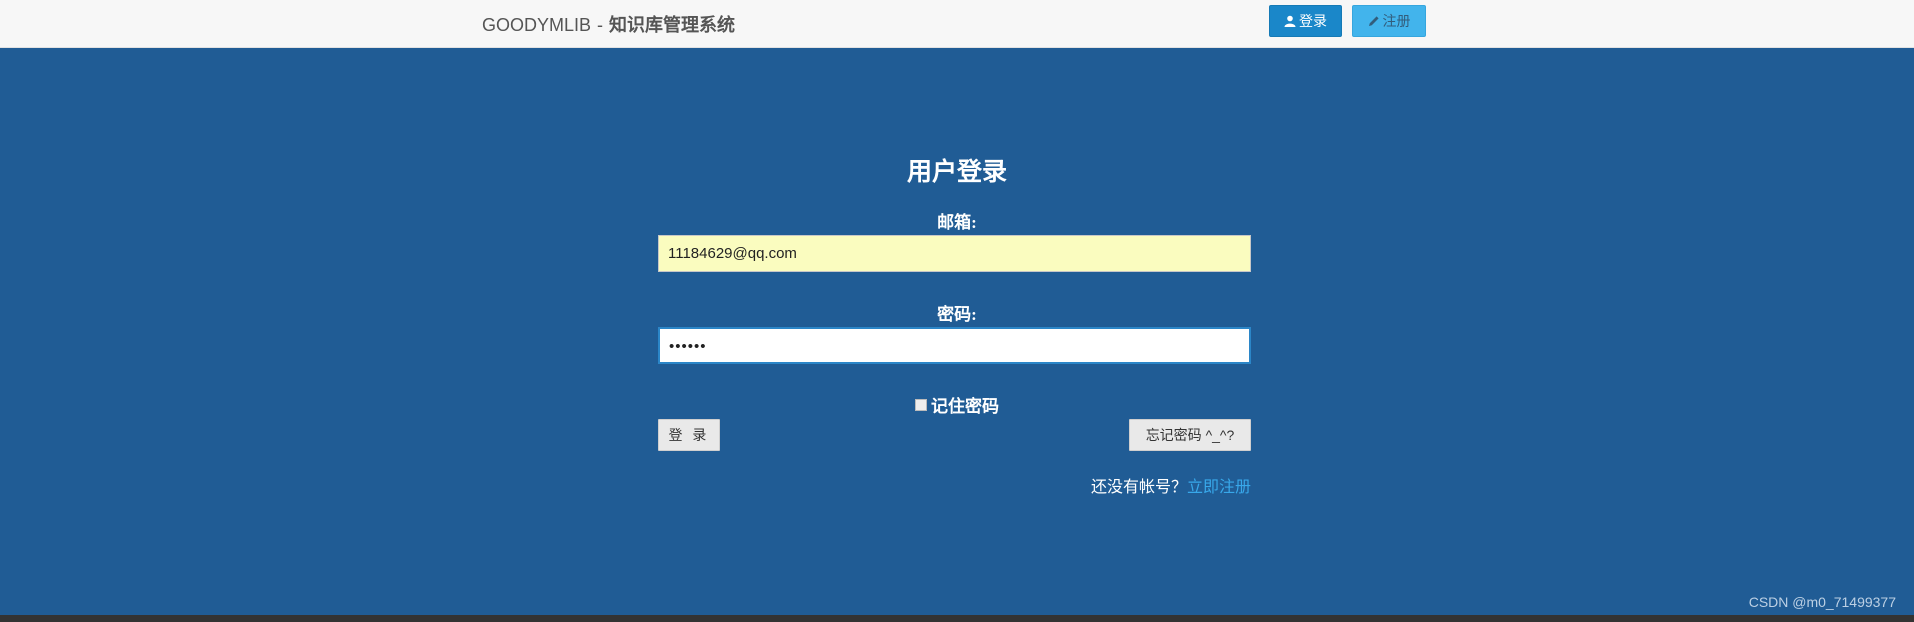 This screenshot has width=1914, height=622. What do you see at coordinates (957, 222) in the screenshot?
I see `email-label: 邮箱:` at bounding box center [957, 222].